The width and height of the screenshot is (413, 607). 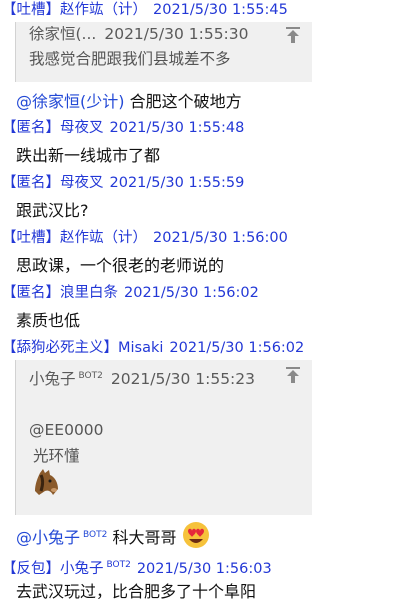 I want to click on message-body: @小兔子 BOT2 科大哥哥, so click(x=113, y=534).